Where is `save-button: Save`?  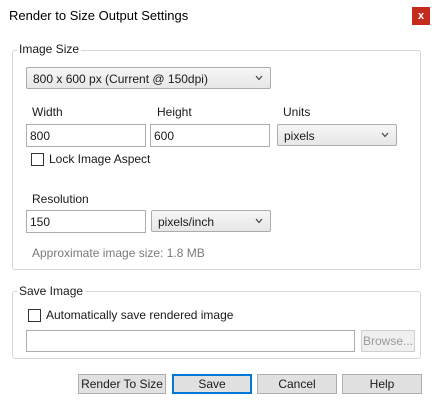
save-button: Save is located at coordinates (212, 384).